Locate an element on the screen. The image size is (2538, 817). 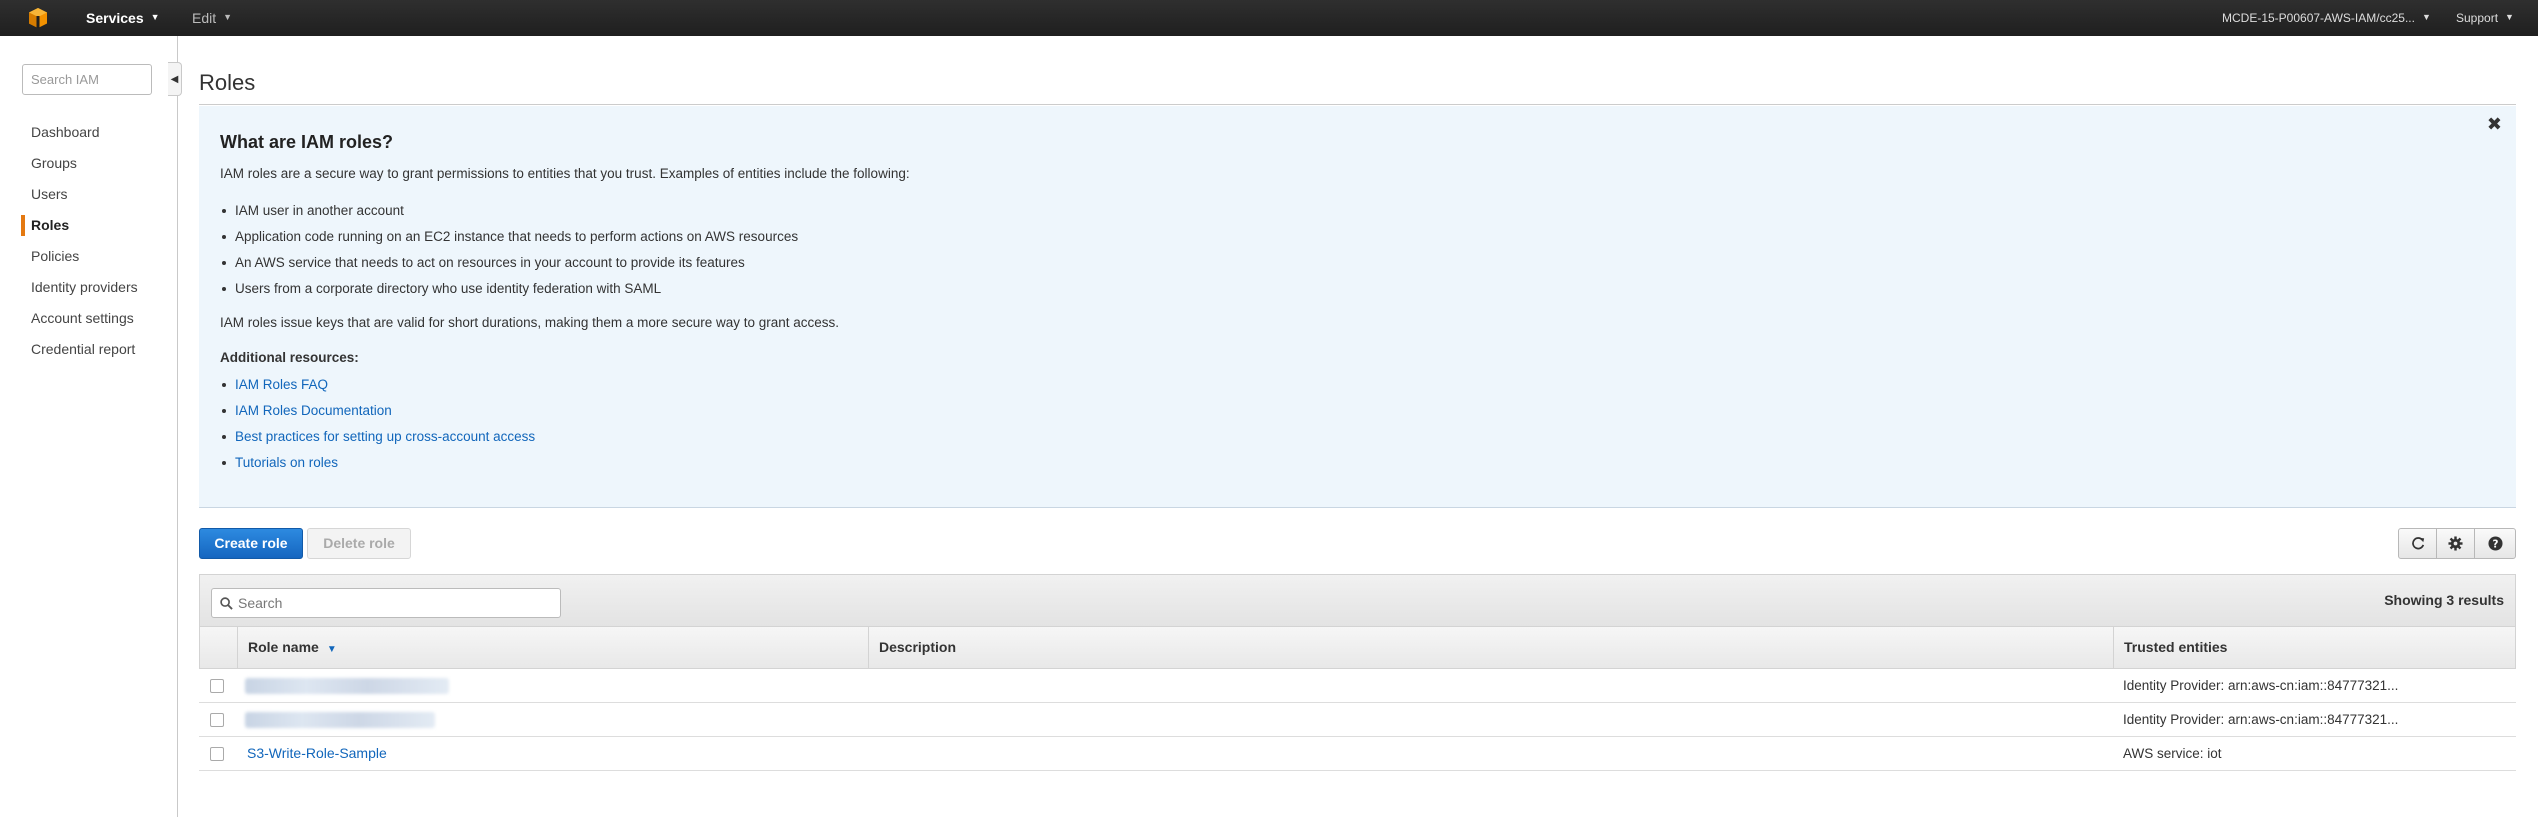
sort-descending-icon: ▼ is located at coordinates (332, 649).